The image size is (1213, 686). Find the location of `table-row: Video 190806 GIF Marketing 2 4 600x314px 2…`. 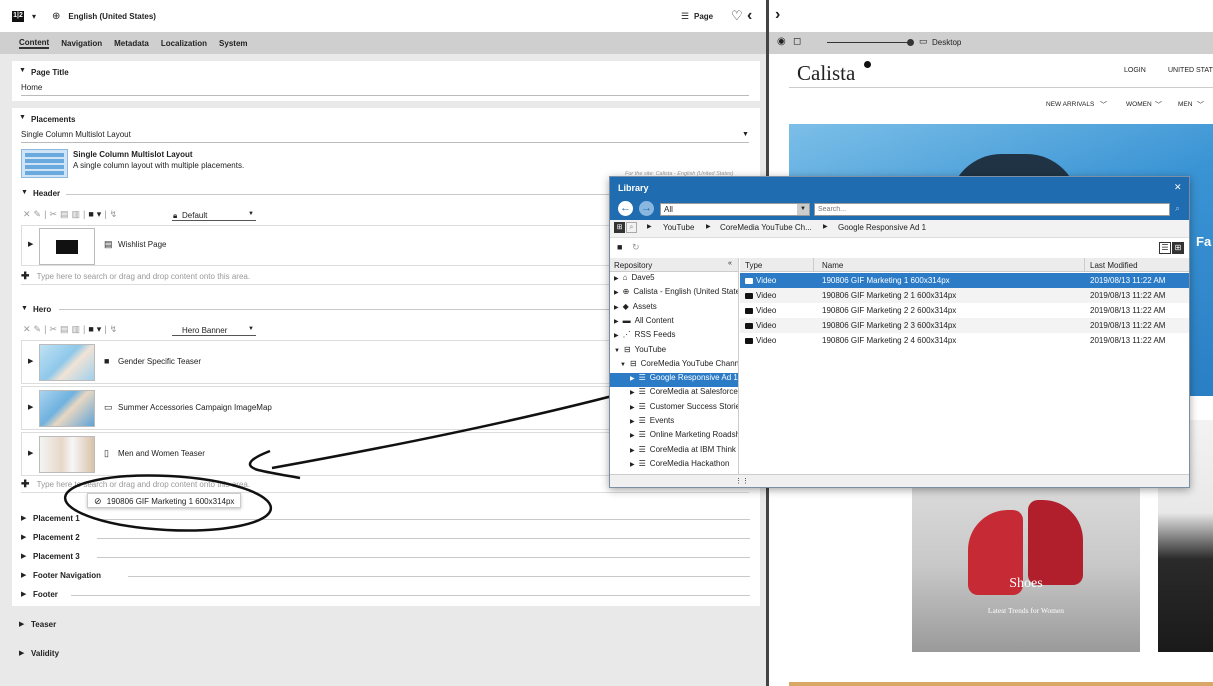

table-row: Video 190806 GIF Marketing 2 4 600x314px 2… is located at coordinates (964, 340).